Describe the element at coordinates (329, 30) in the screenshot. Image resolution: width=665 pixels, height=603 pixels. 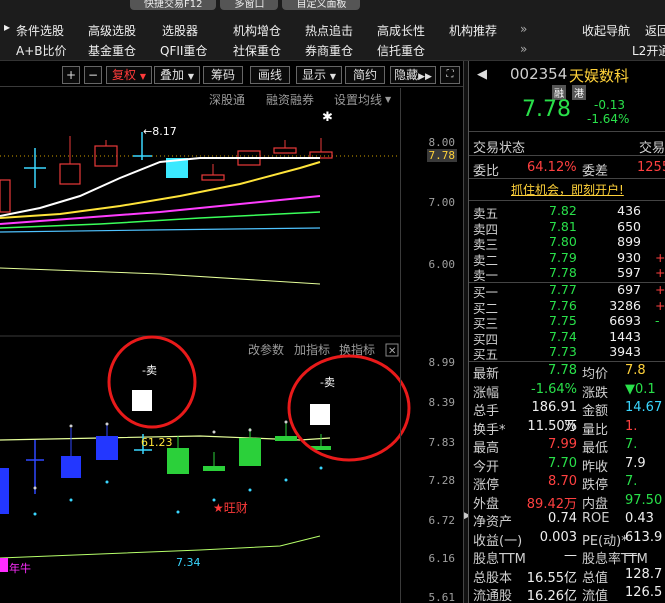
I see `menu-hot-tracking: 热点追击` at that location.